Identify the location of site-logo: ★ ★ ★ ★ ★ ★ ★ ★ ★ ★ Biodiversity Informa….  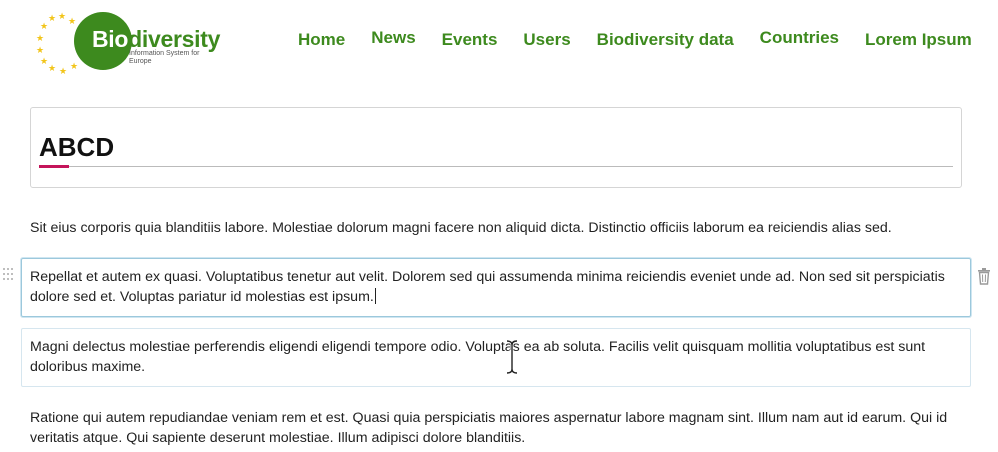
(129, 44).